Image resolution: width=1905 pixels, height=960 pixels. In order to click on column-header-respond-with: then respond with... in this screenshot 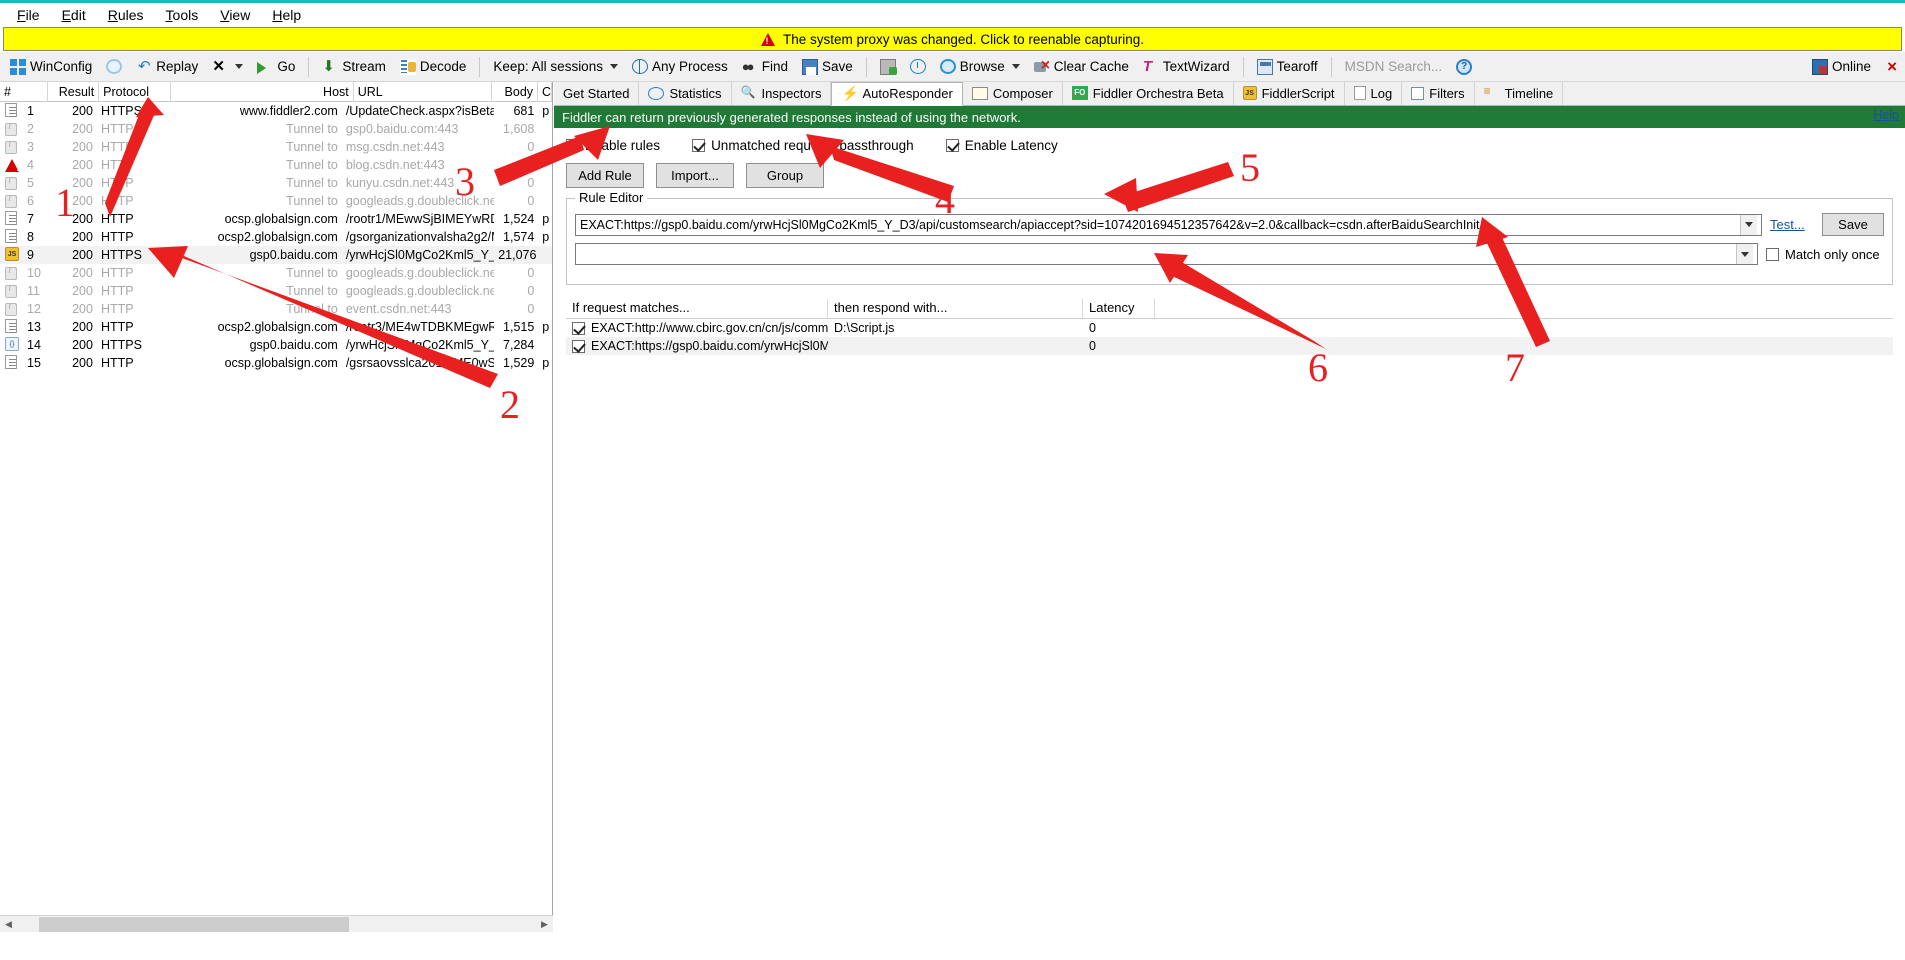, I will do `click(955, 308)`.